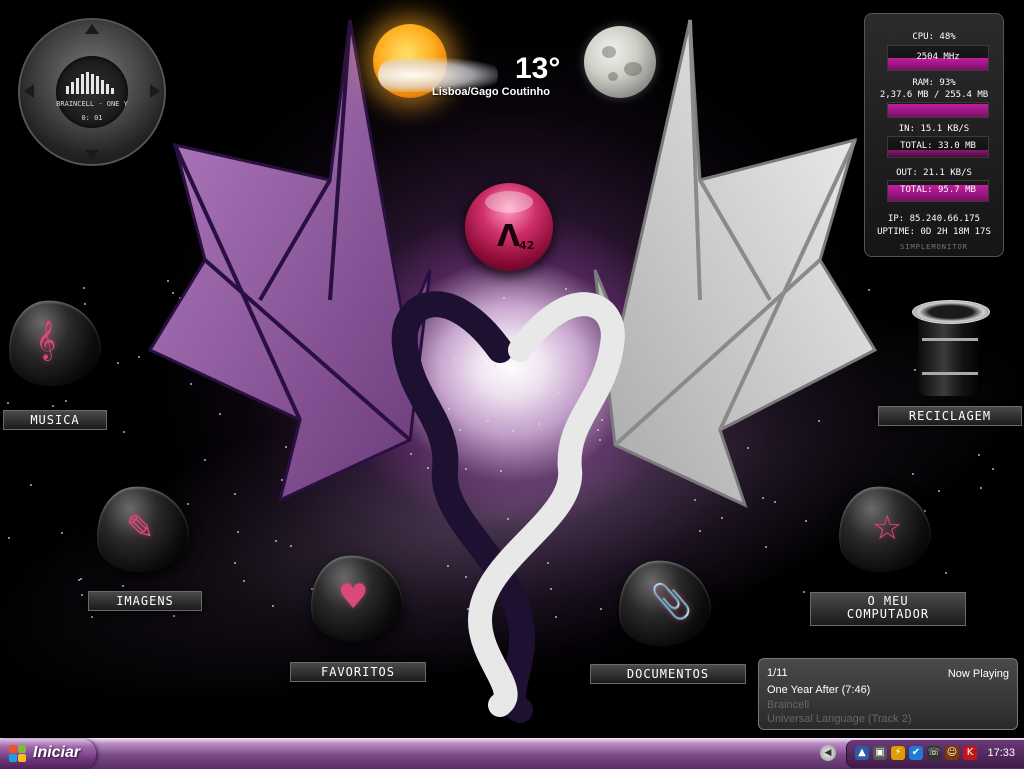 This screenshot has width=1024, height=769. I want to click on desktop-icon-musica: 𝄞 MUSICA, so click(55, 362).